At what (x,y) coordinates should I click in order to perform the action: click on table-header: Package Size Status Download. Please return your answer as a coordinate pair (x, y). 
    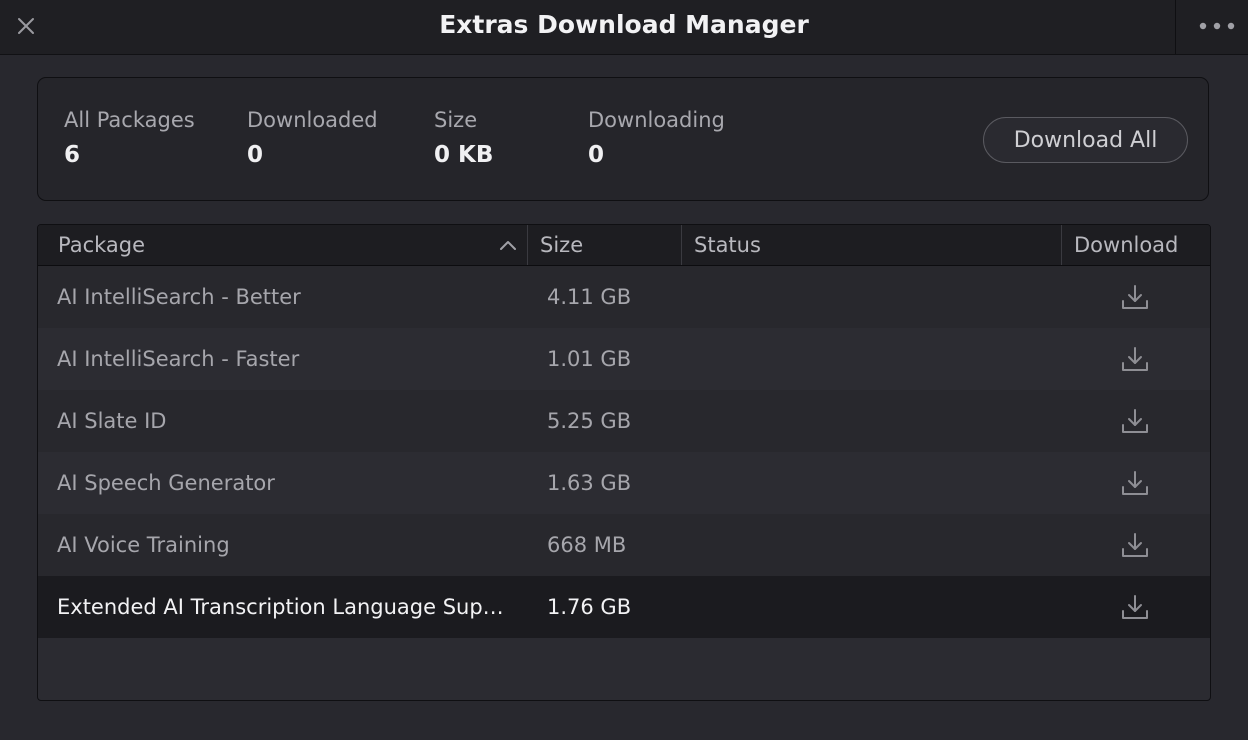
    Looking at the image, I should click on (624, 245).